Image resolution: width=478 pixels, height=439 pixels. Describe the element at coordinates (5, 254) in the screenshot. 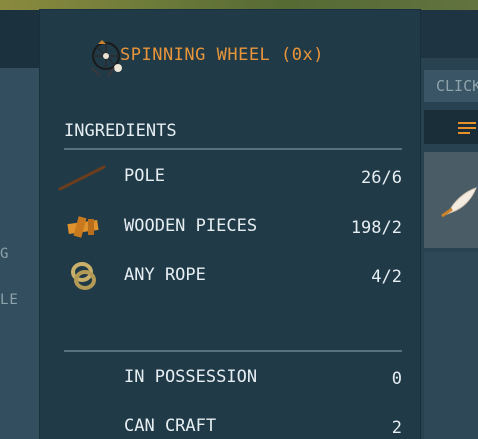

I see `left-panel-text-1: G` at that location.